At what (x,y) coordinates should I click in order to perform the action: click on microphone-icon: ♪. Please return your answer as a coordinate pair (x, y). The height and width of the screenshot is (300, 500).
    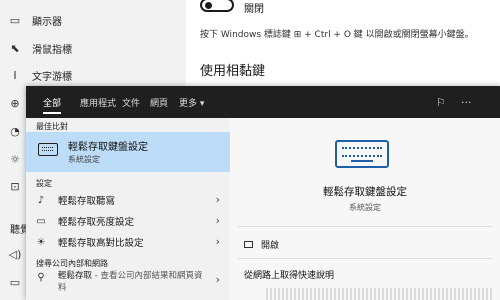
    Looking at the image, I should click on (41, 200).